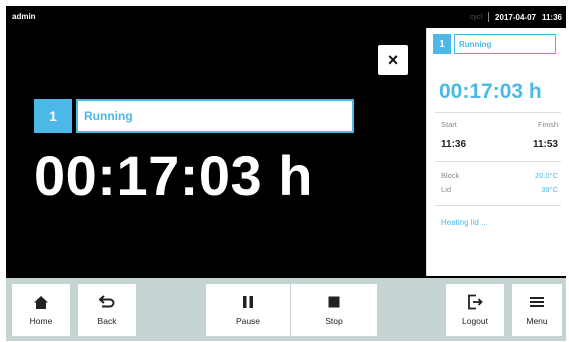 The width and height of the screenshot is (569, 342). Describe the element at coordinates (475, 321) in the screenshot. I see `logout-label: Logout` at that location.